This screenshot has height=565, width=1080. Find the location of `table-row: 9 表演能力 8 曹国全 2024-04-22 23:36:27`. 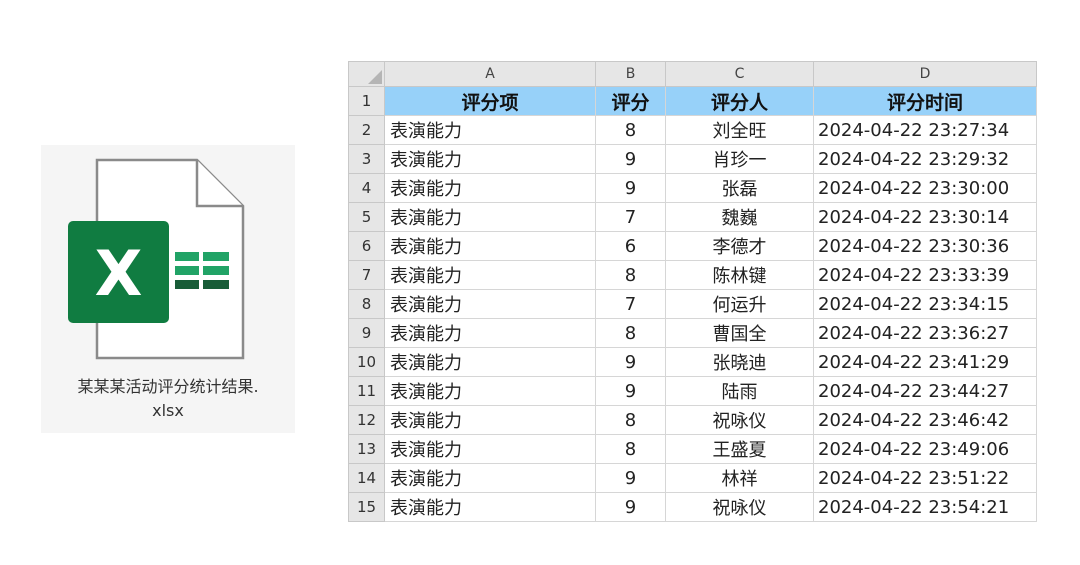

table-row: 9 表演能力 8 曹国全 2024-04-22 23:36:27 is located at coordinates (692, 333).